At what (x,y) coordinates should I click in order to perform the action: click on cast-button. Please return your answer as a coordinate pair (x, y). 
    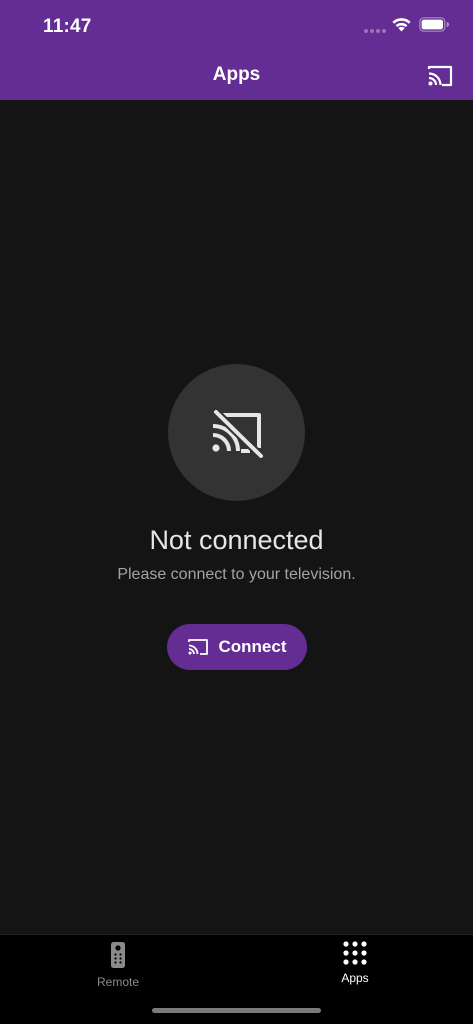
    Looking at the image, I should click on (440, 76).